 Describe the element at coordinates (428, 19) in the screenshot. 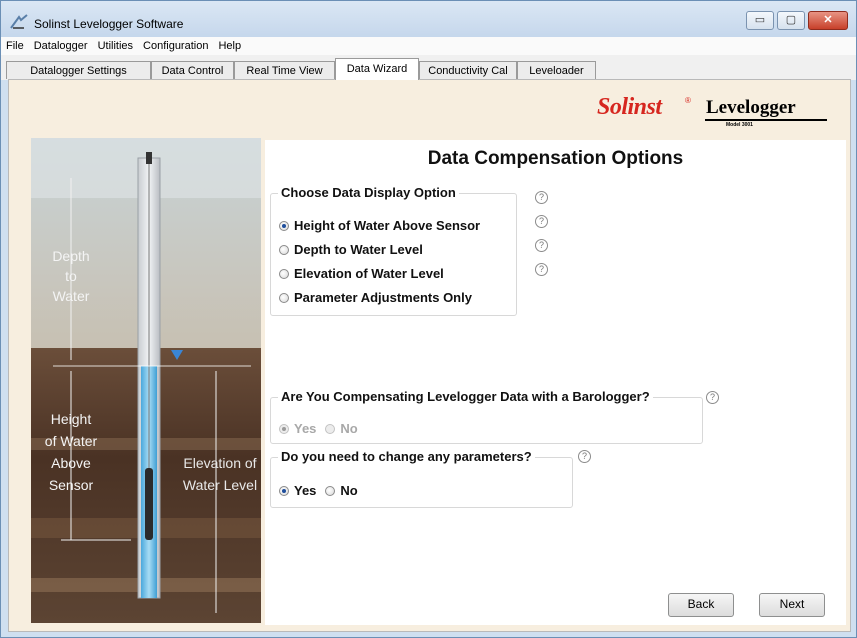

I see `title-bar: Solinst Levelogger Software ▭ ▢ ✕` at that location.